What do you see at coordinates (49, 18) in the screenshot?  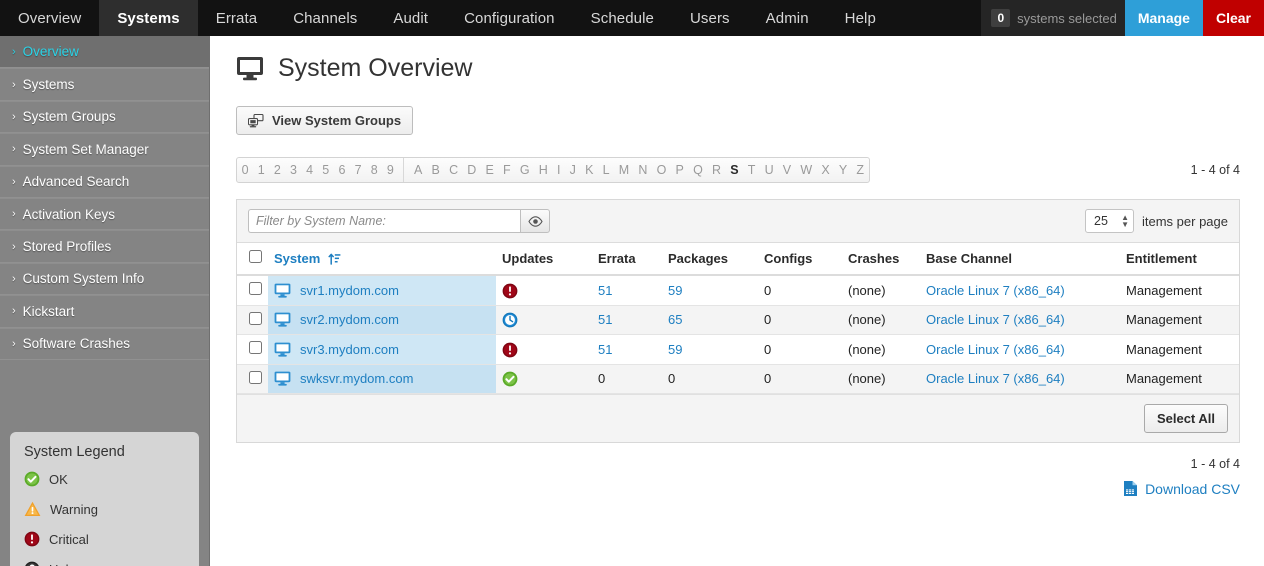 I see `nav-item-overview: Overview` at bounding box center [49, 18].